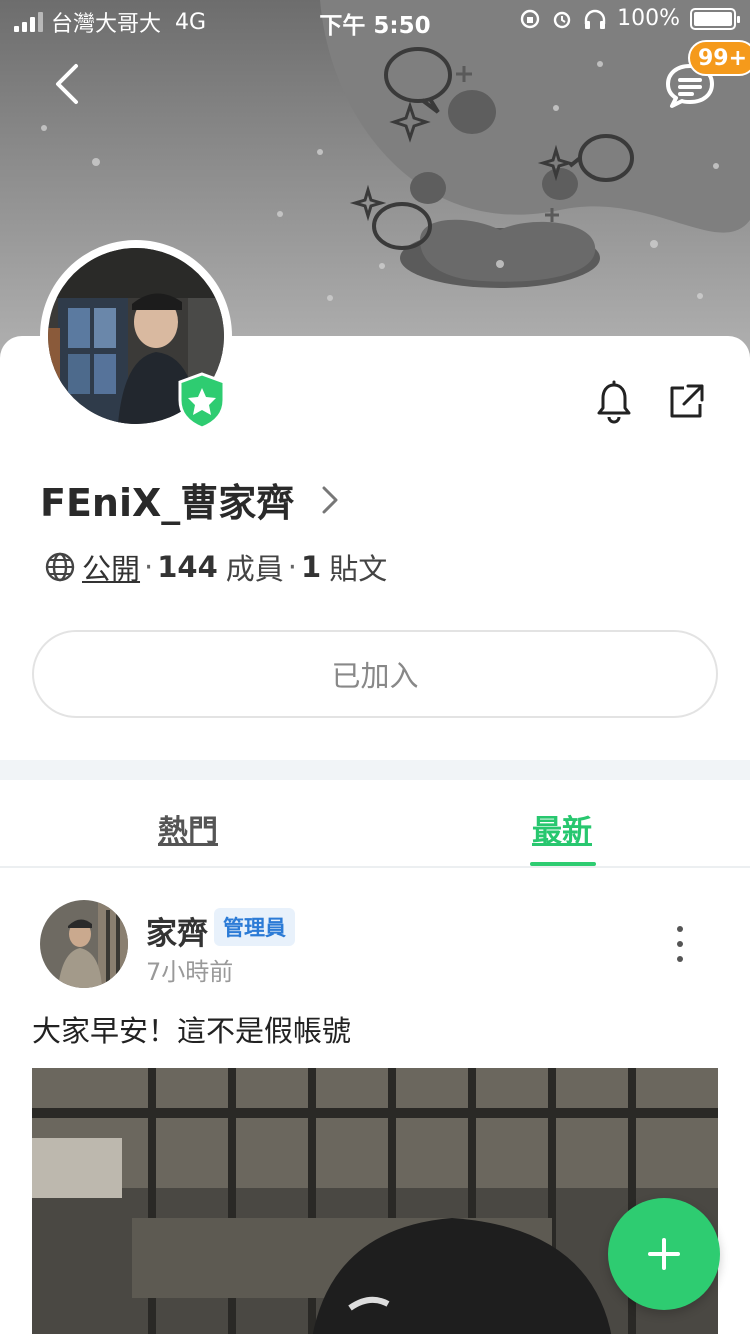 The width and height of the screenshot is (750, 1334). I want to click on group-title-row: FEniX_曹家齊, so click(190, 499).